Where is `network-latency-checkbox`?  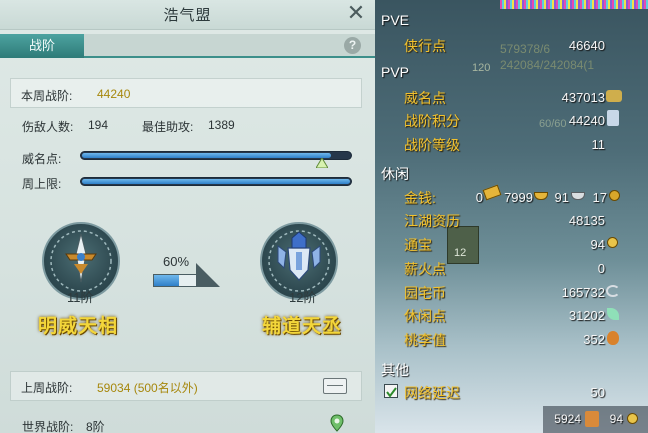
network-latency-checkbox is located at coordinates (391, 391).